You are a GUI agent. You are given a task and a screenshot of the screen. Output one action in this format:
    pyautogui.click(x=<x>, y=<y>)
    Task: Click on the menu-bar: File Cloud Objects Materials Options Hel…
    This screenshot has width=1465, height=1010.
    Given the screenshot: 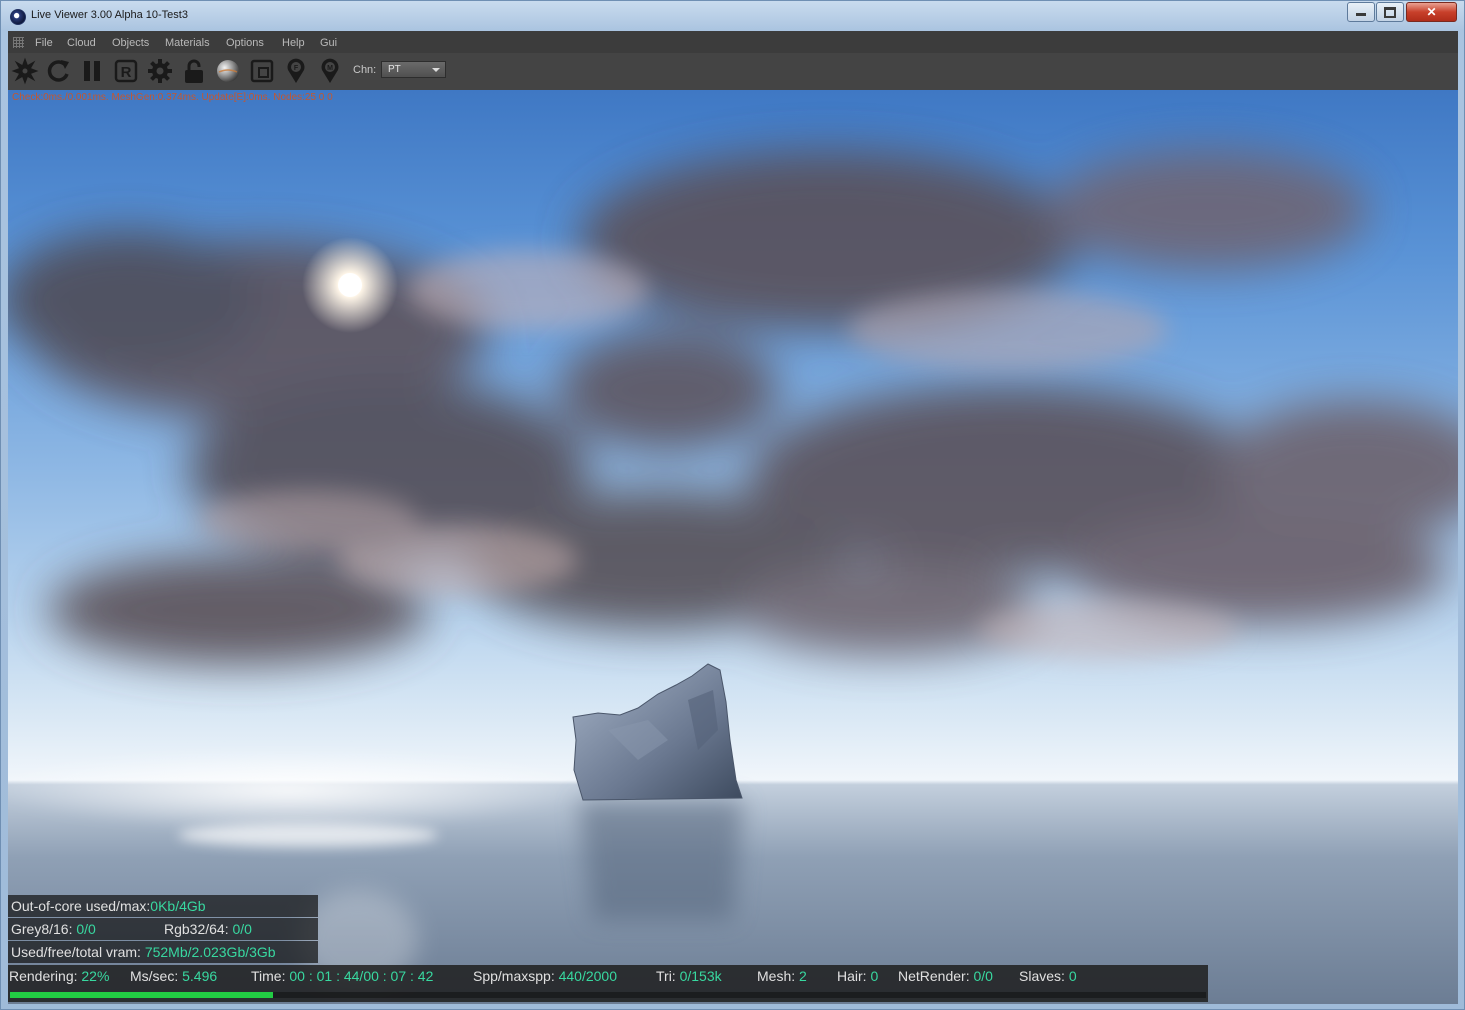 What is the action you would take?
    pyautogui.click(x=733, y=42)
    